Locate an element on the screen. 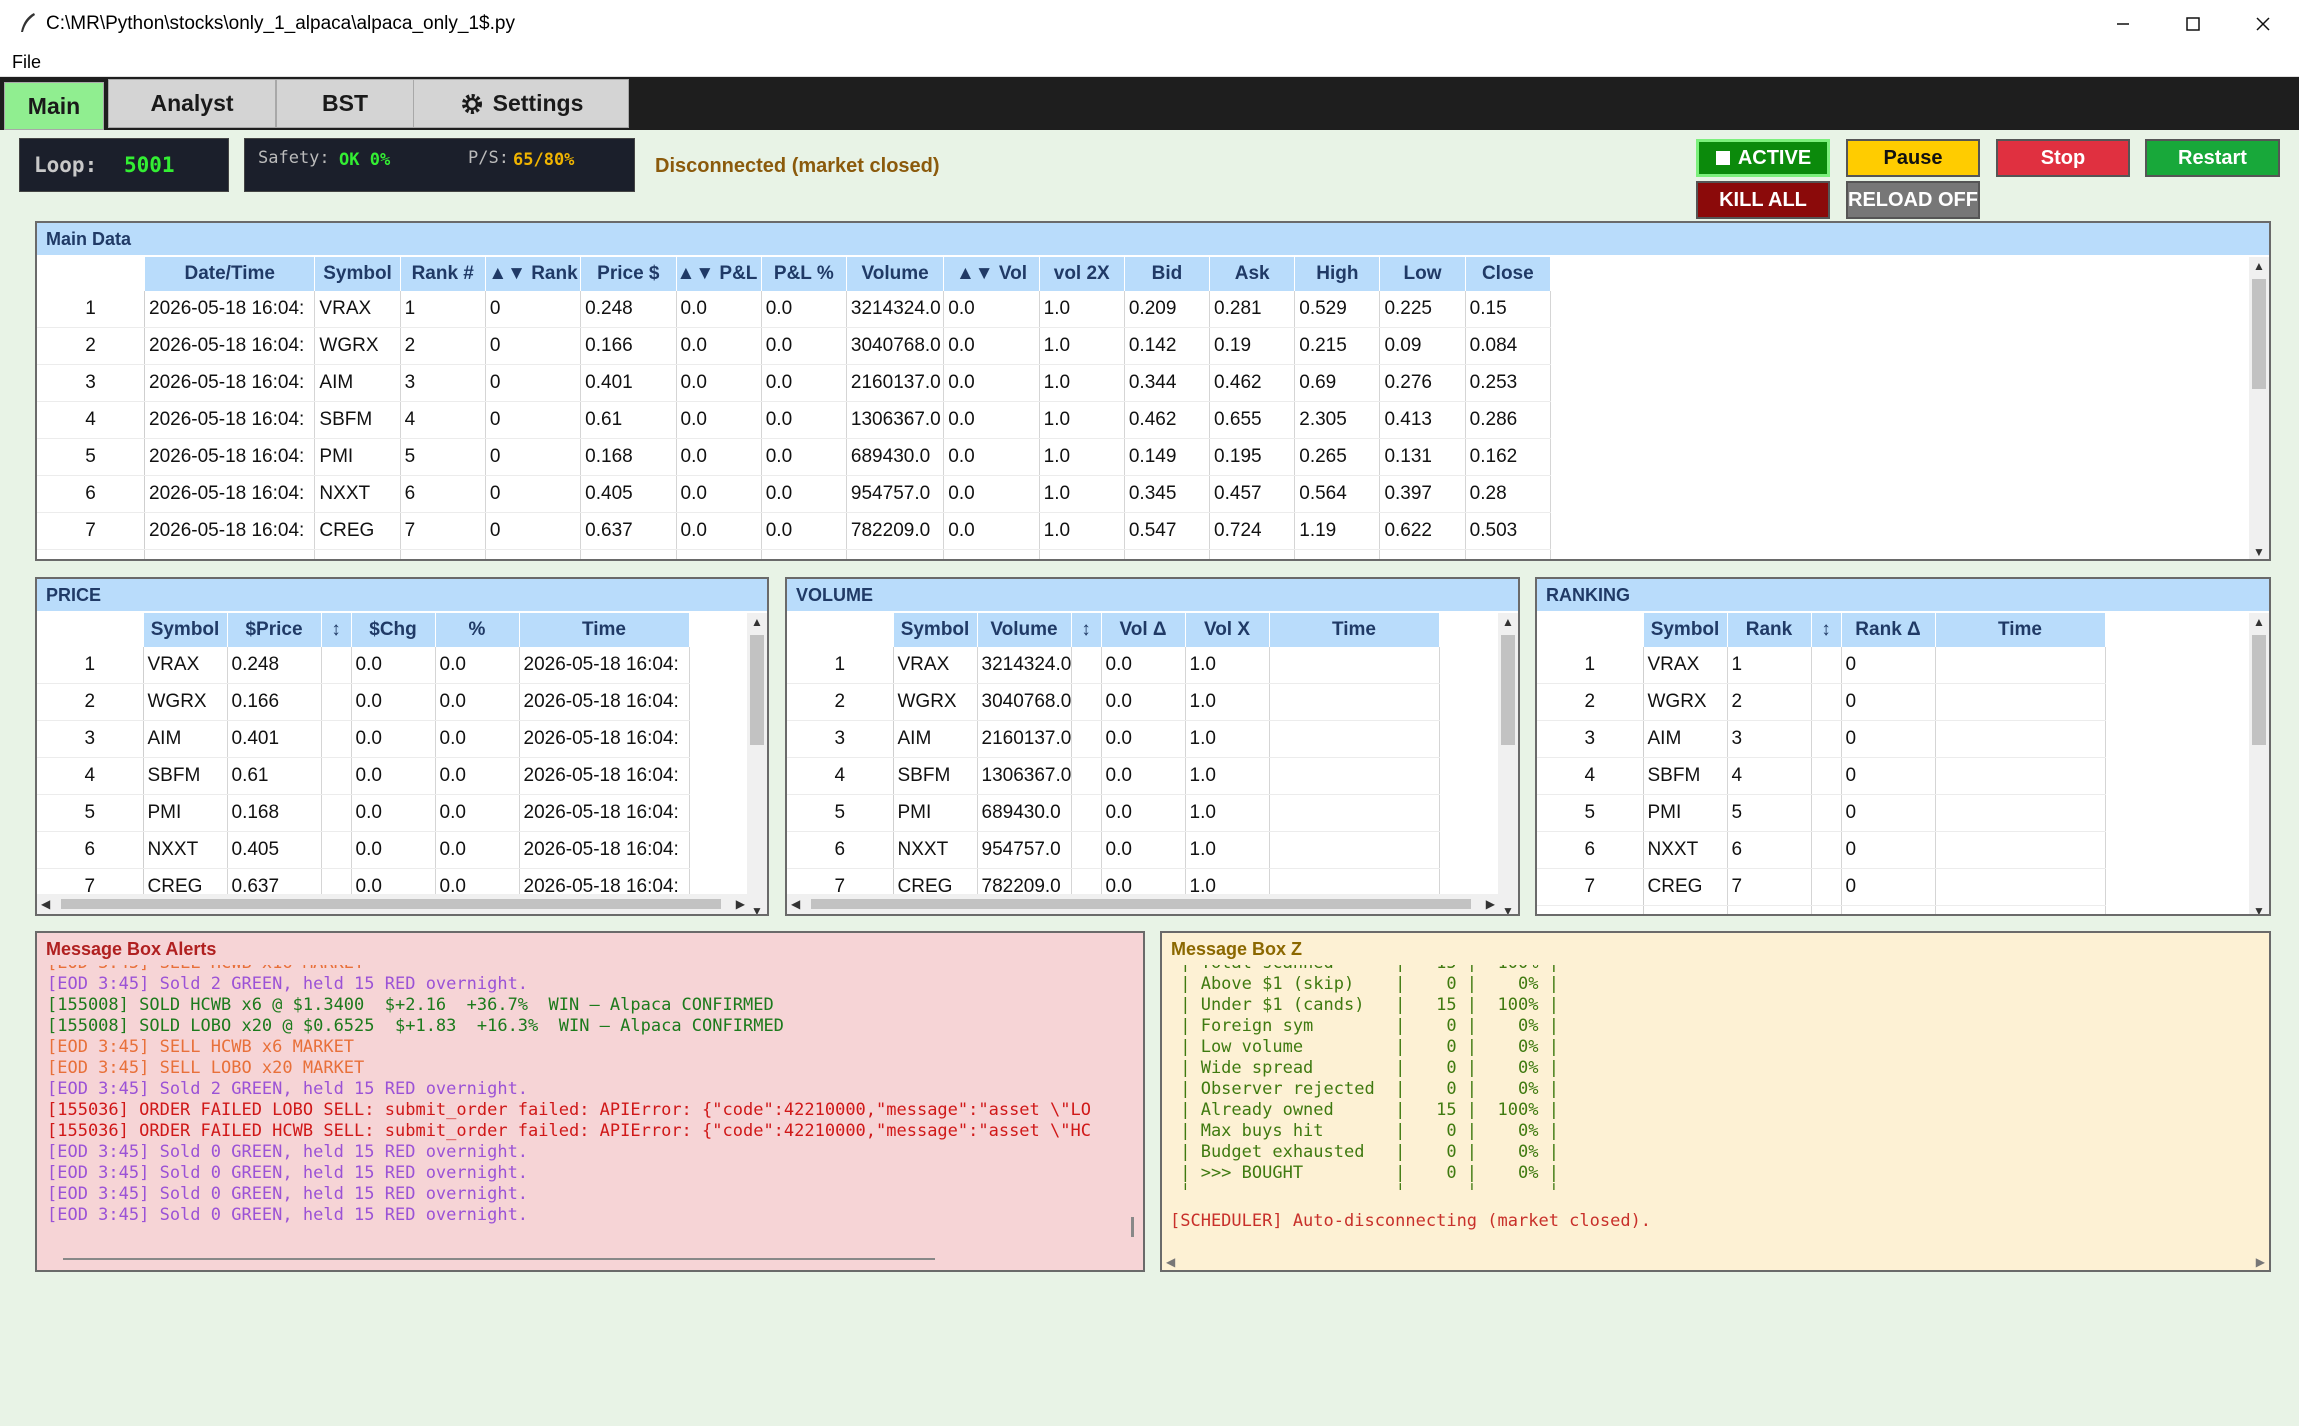 The height and width of the screenshot is (1426, 2299). table-row: 2 WGRX 2 0 is located at coordinates (1821, 702).